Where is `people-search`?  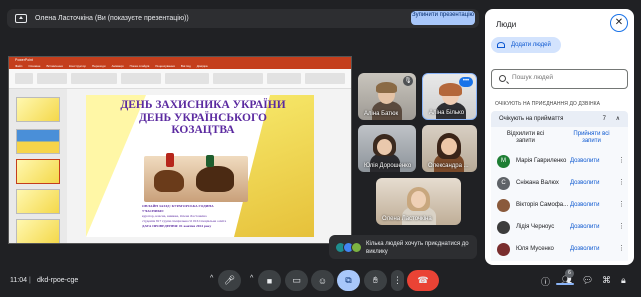 people-search is located at coordinates (559, 79).